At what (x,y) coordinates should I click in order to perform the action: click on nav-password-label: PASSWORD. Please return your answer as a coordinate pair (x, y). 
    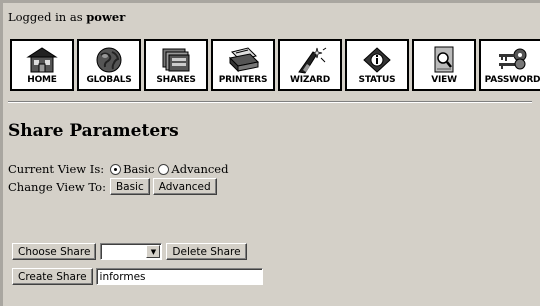
    Looking at the image, I should click on (512, 80).